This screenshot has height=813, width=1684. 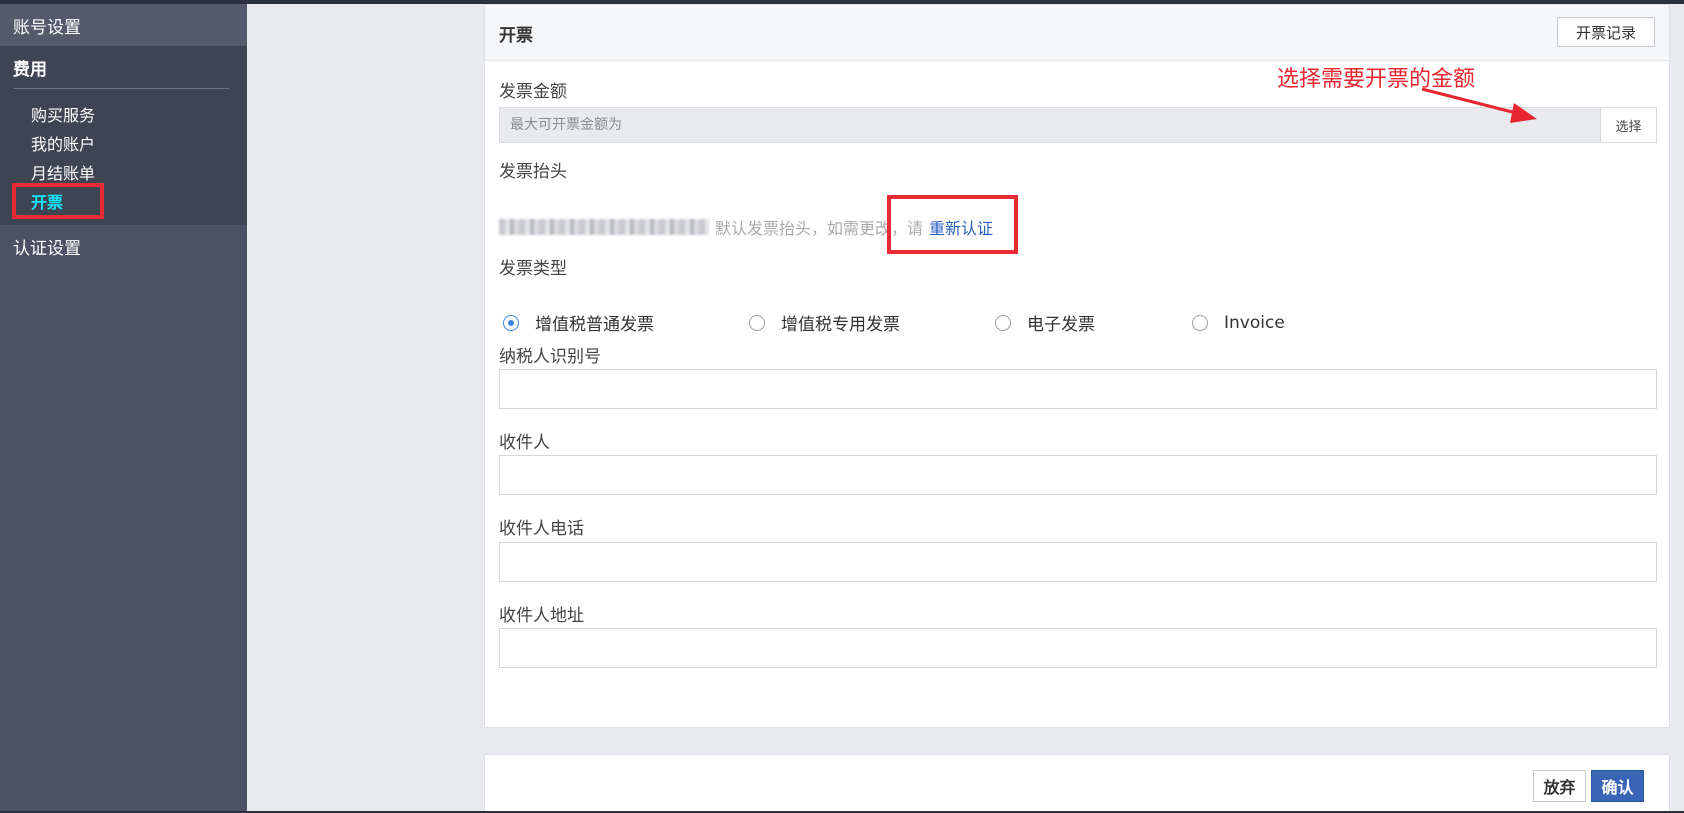 I want to click on recipient-input, so click(x=1078, y=475).